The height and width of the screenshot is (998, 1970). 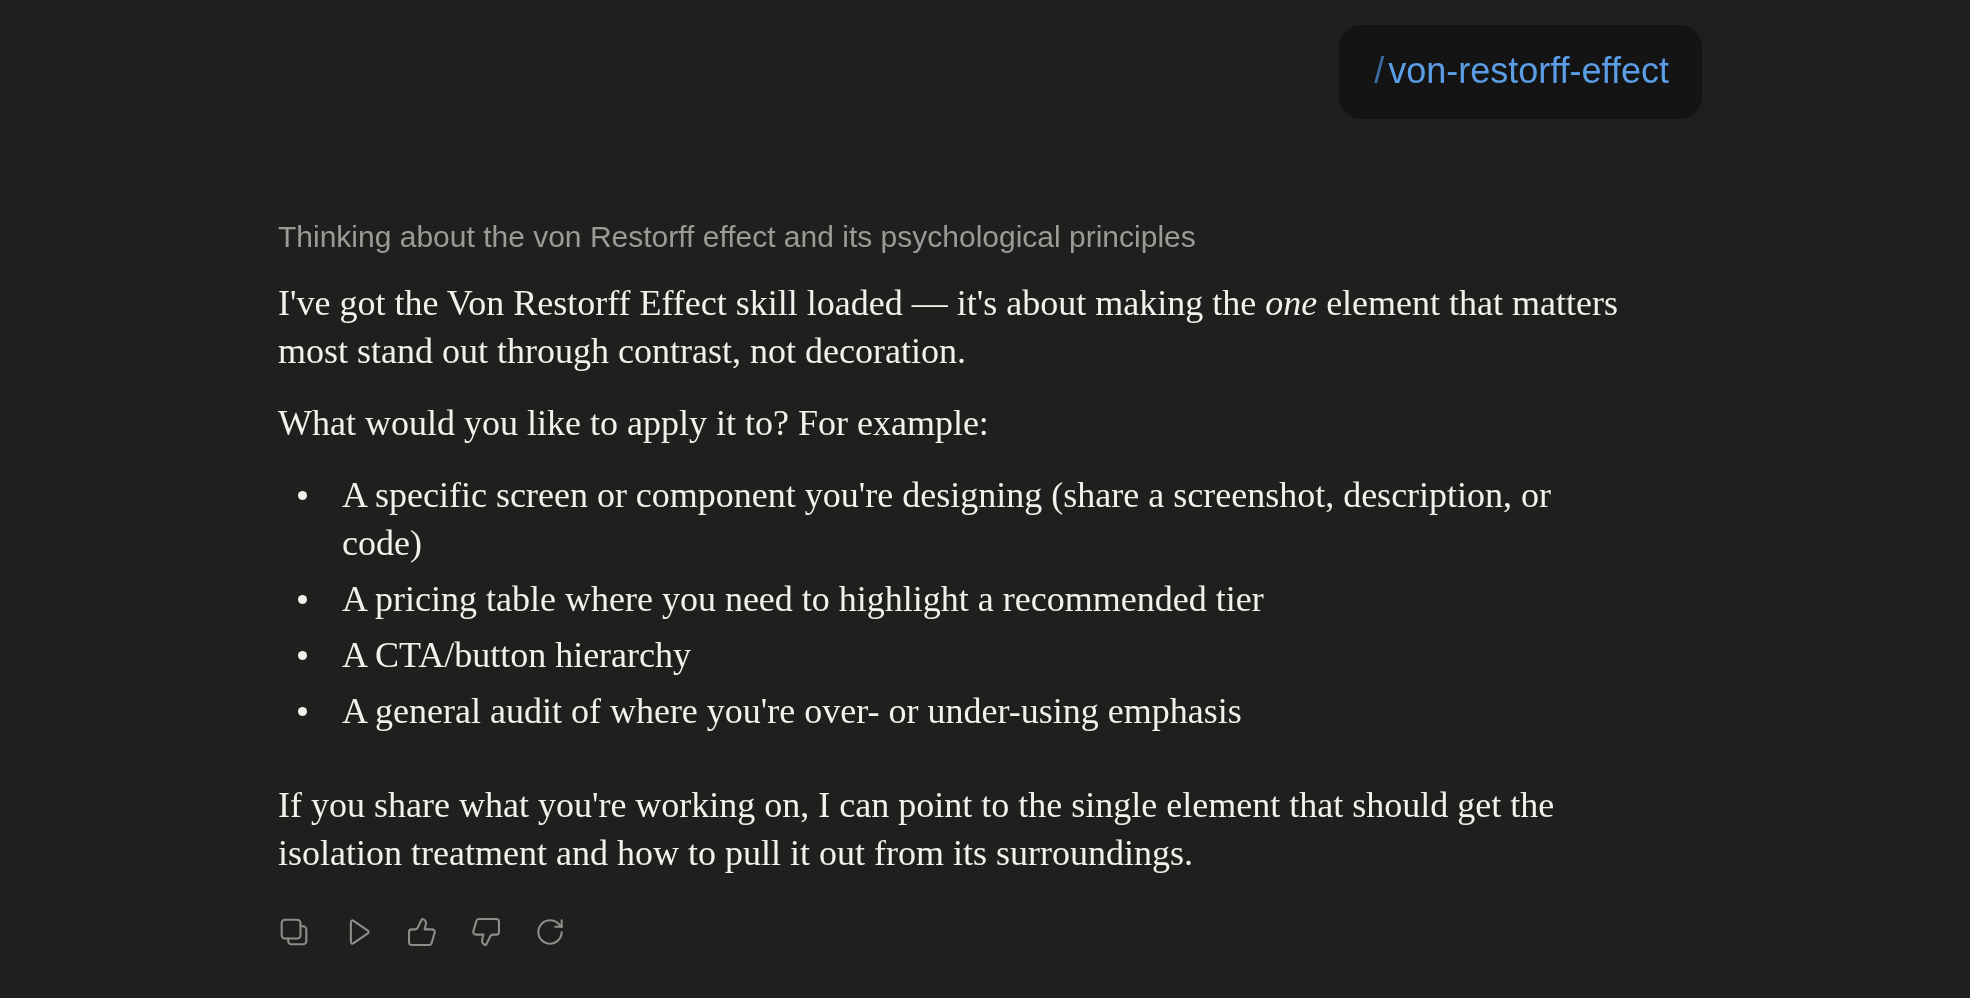 What do you see at coordinates (517, 655) in the screenshot?
I see `list-item-text: A CTA/button hierarchy` at bounding box center [517, 655].